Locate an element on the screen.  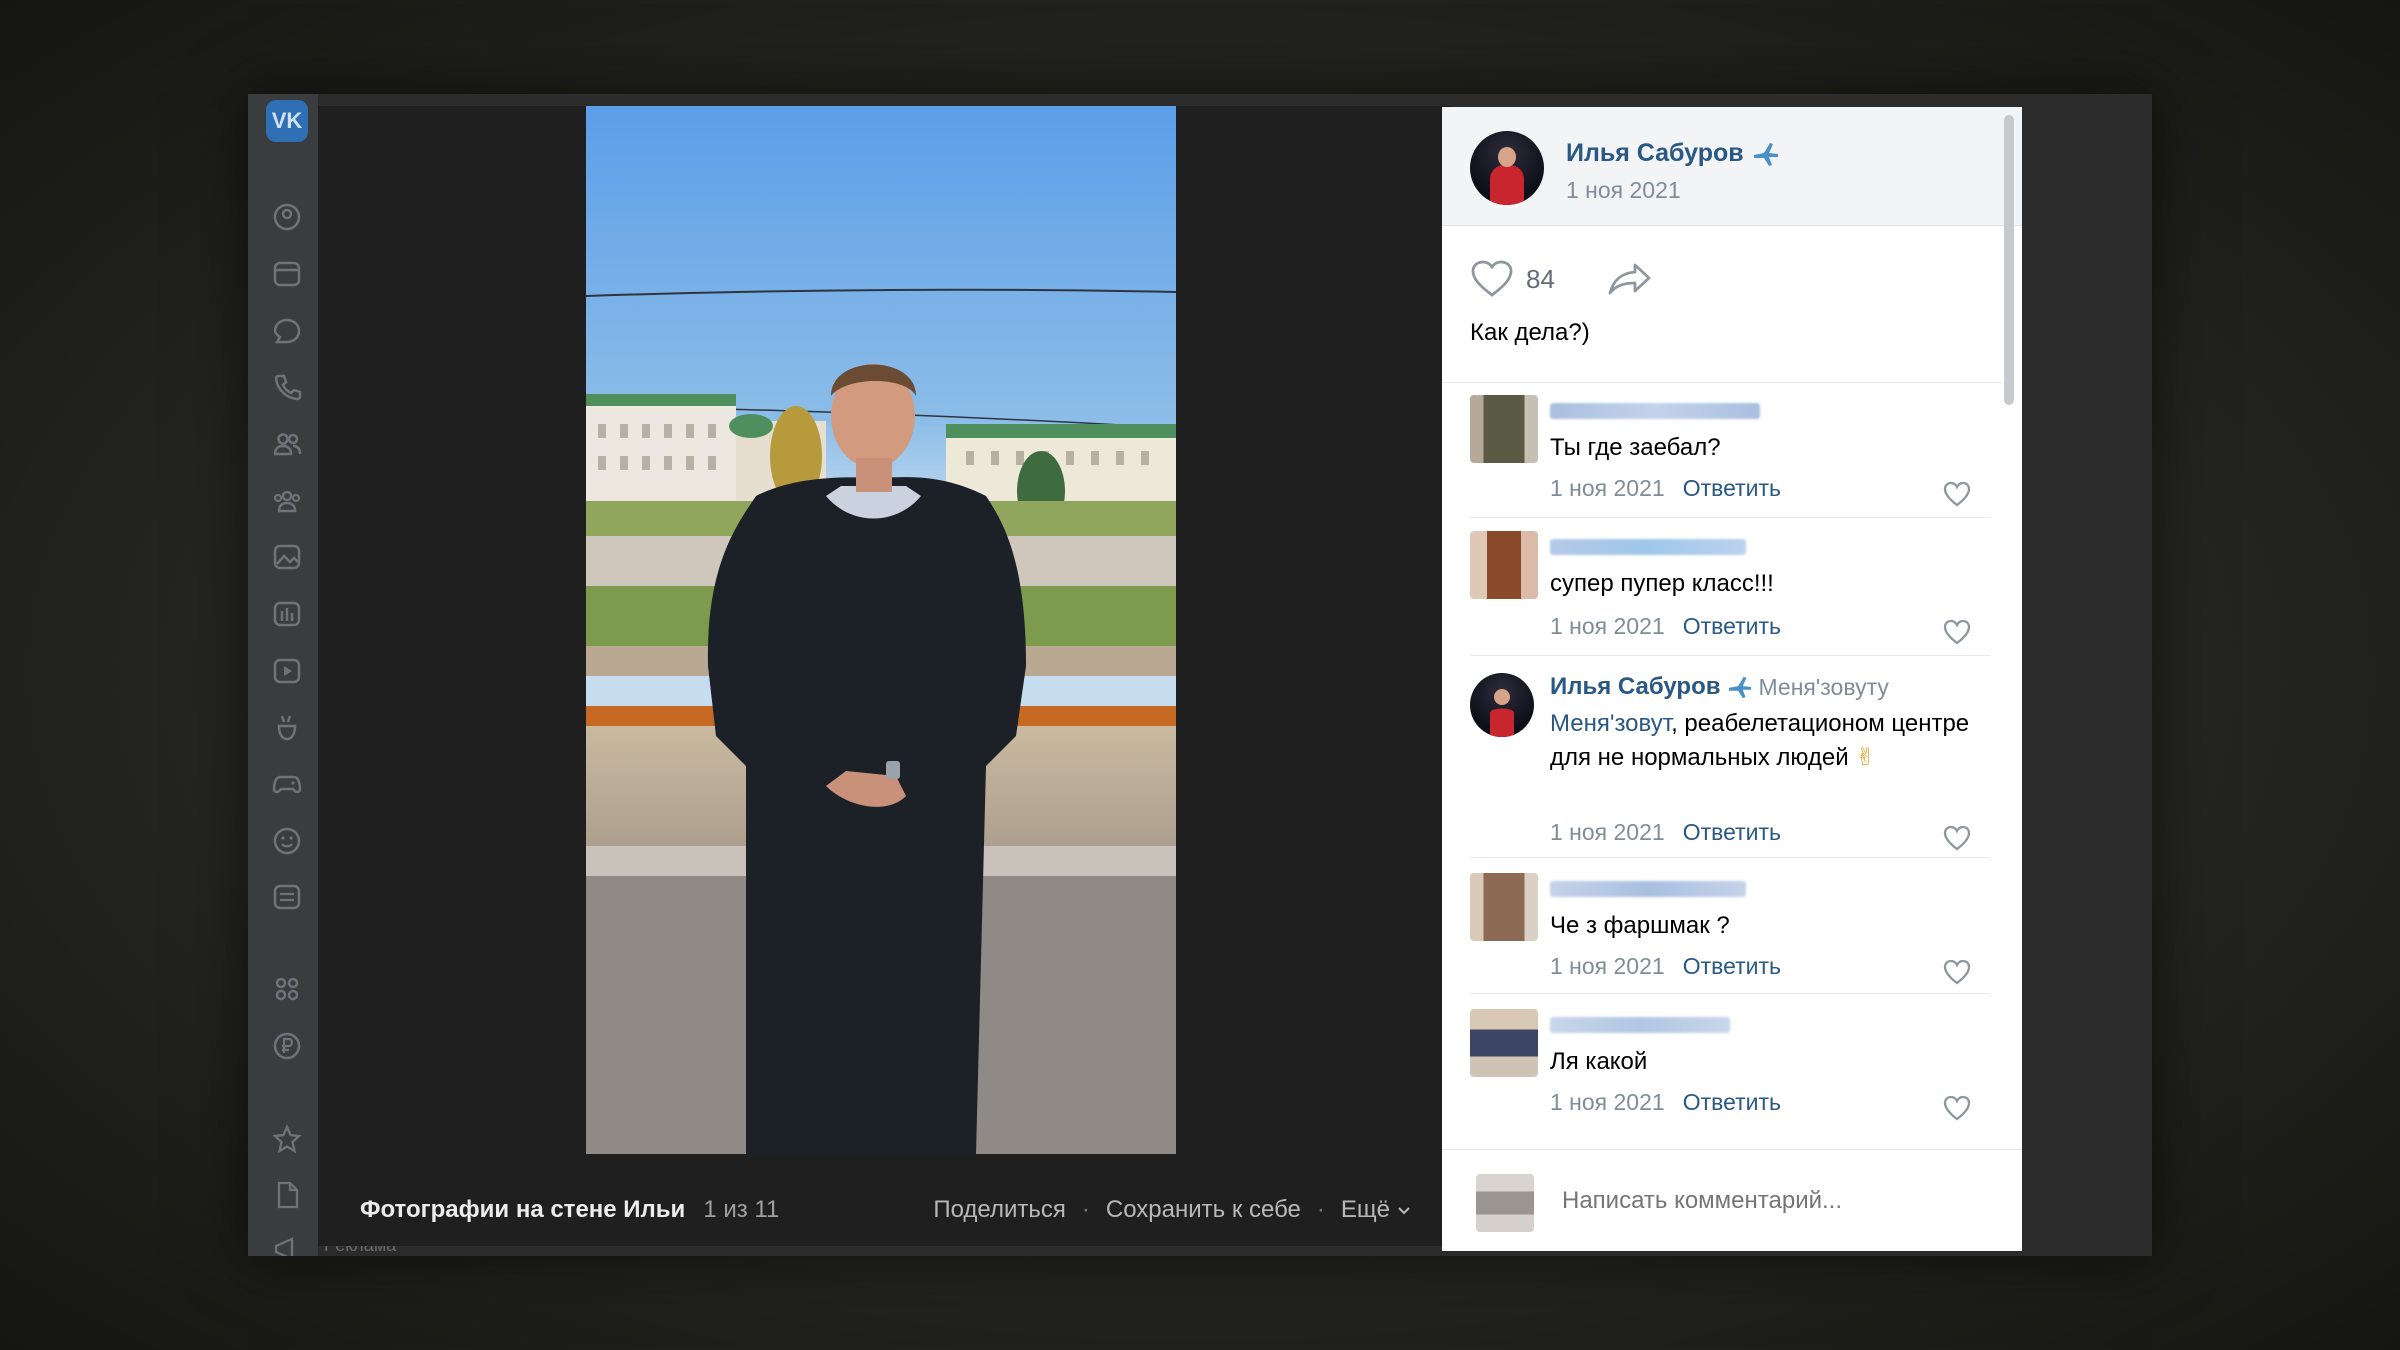
share-button: Поделиться is located at coordinates (999, 1210).